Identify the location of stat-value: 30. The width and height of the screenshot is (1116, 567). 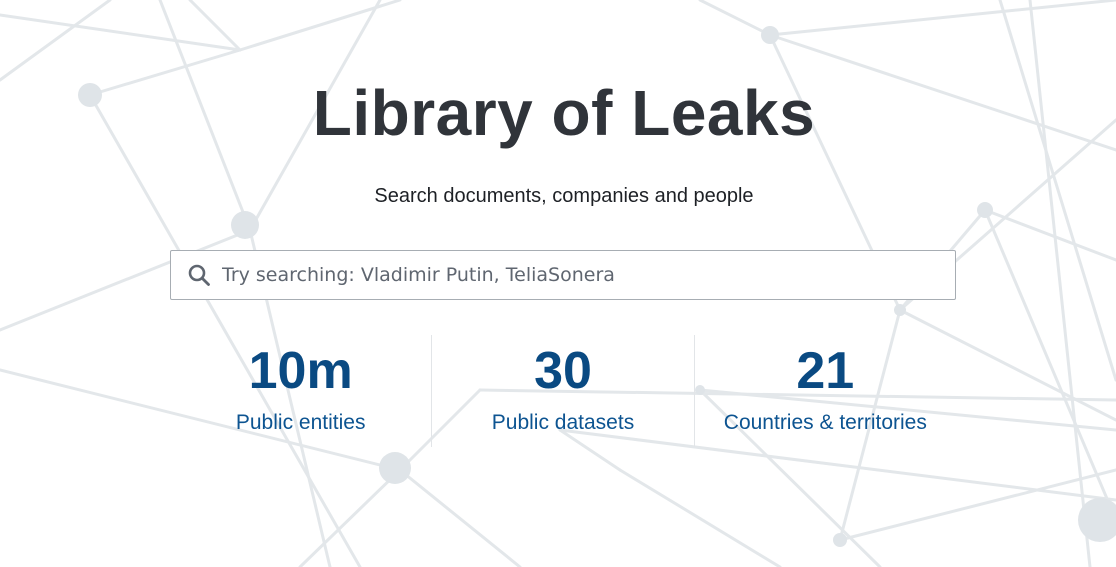
(563, 371).